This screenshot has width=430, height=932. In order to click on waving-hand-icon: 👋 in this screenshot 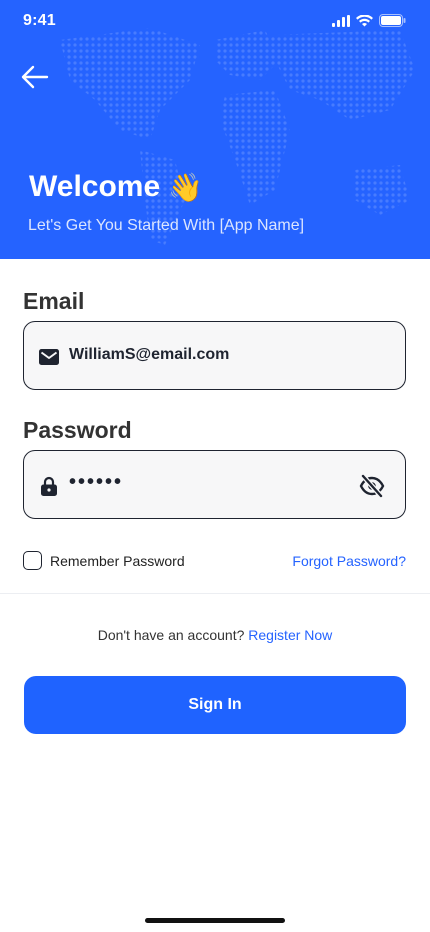, I will do `click(186, 187)`.